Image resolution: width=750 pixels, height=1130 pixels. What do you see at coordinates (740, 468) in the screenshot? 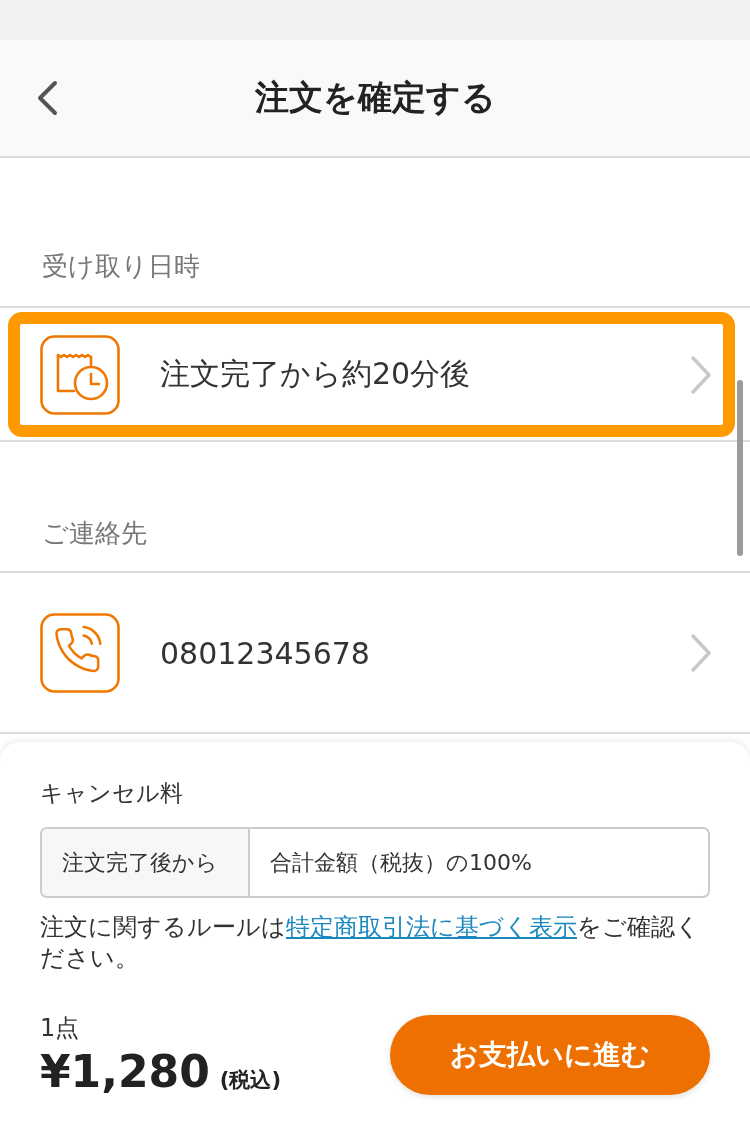
I see `scrollbar-thumb` at bounding box center [740, 468].